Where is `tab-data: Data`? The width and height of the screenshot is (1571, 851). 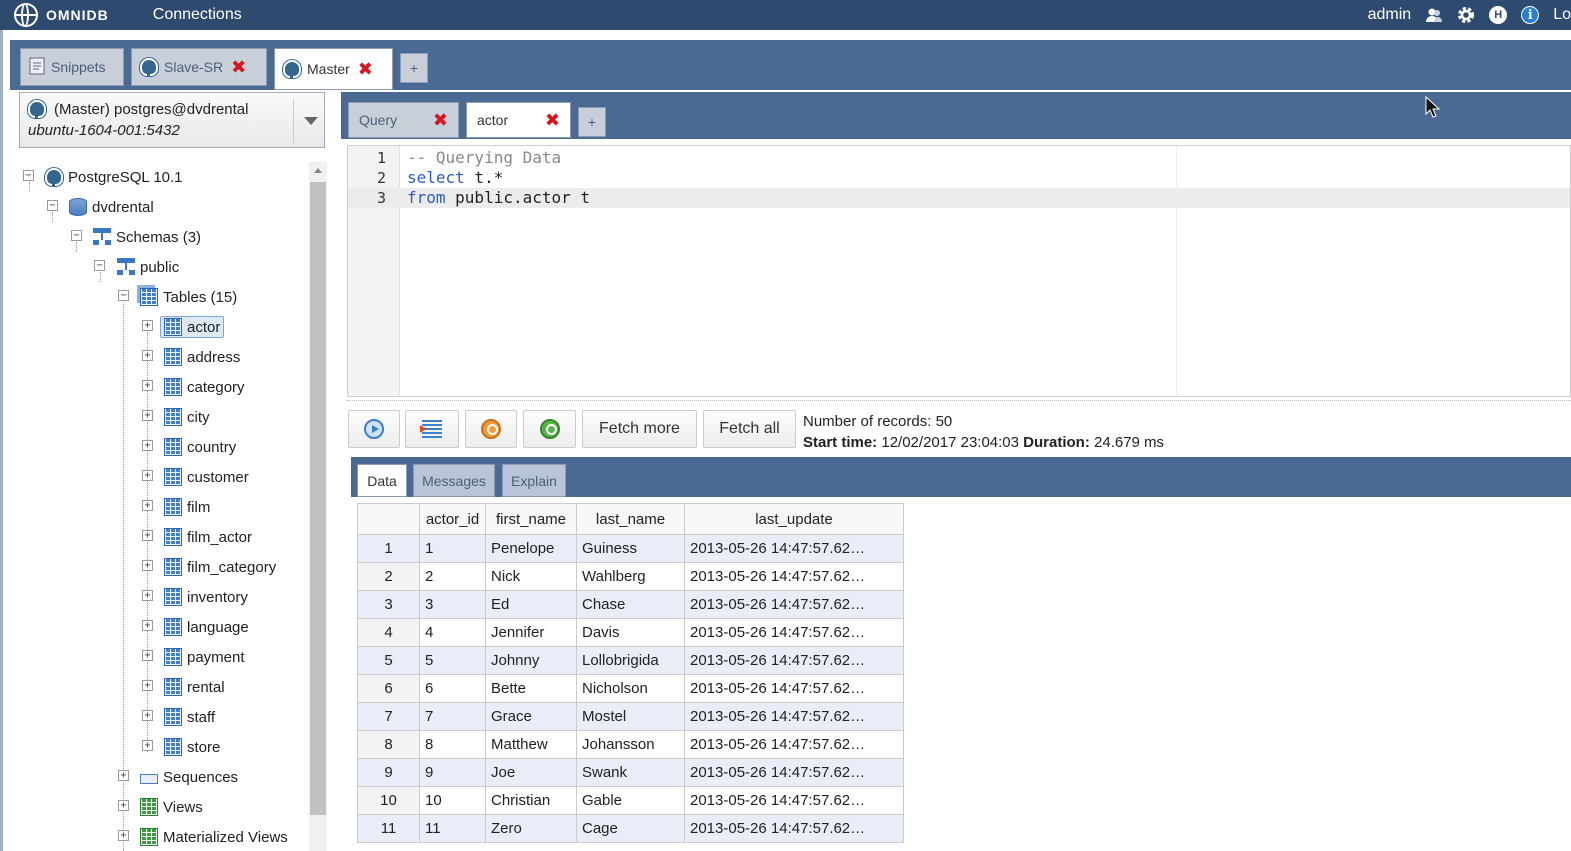
tab-data: Data is located at coordinates (382, 480).